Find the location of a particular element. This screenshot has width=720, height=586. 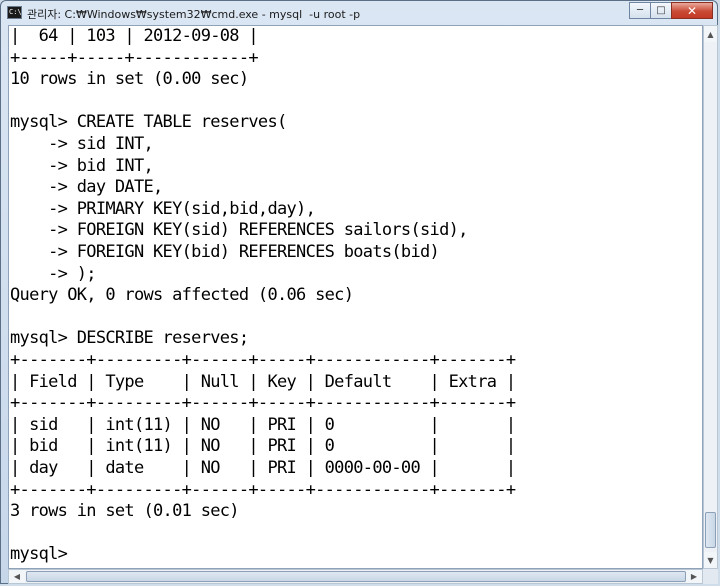

scroll-right-icon: ▶ is located at coordinates (694, 576).